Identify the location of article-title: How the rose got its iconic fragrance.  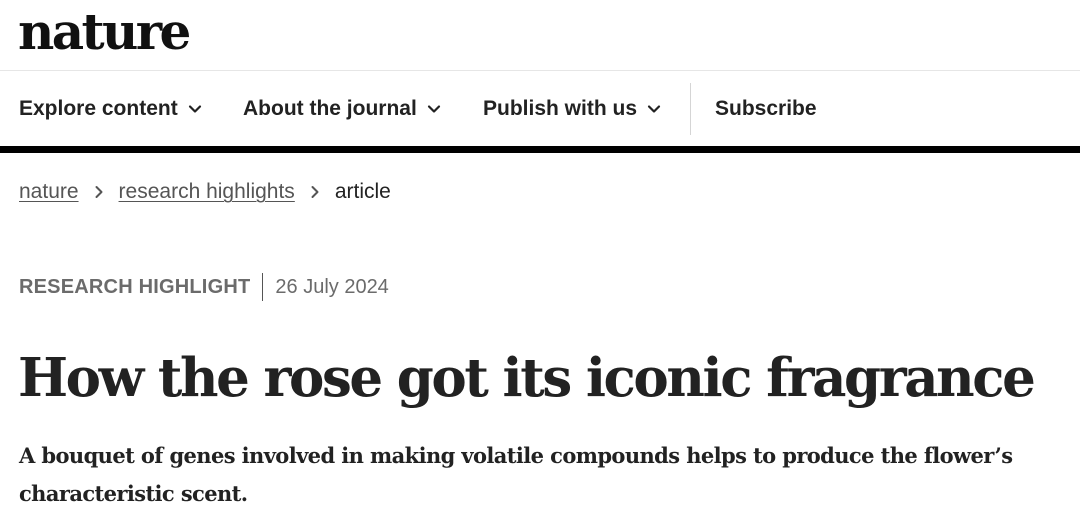
(527, 378).